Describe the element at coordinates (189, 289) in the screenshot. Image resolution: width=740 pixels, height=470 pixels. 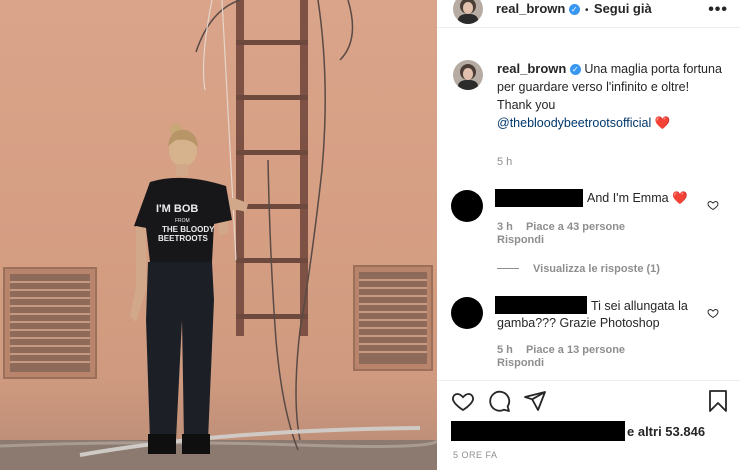
I see `person: I'M BOB FROM THE BLOODY BEETROOTS` at that location.